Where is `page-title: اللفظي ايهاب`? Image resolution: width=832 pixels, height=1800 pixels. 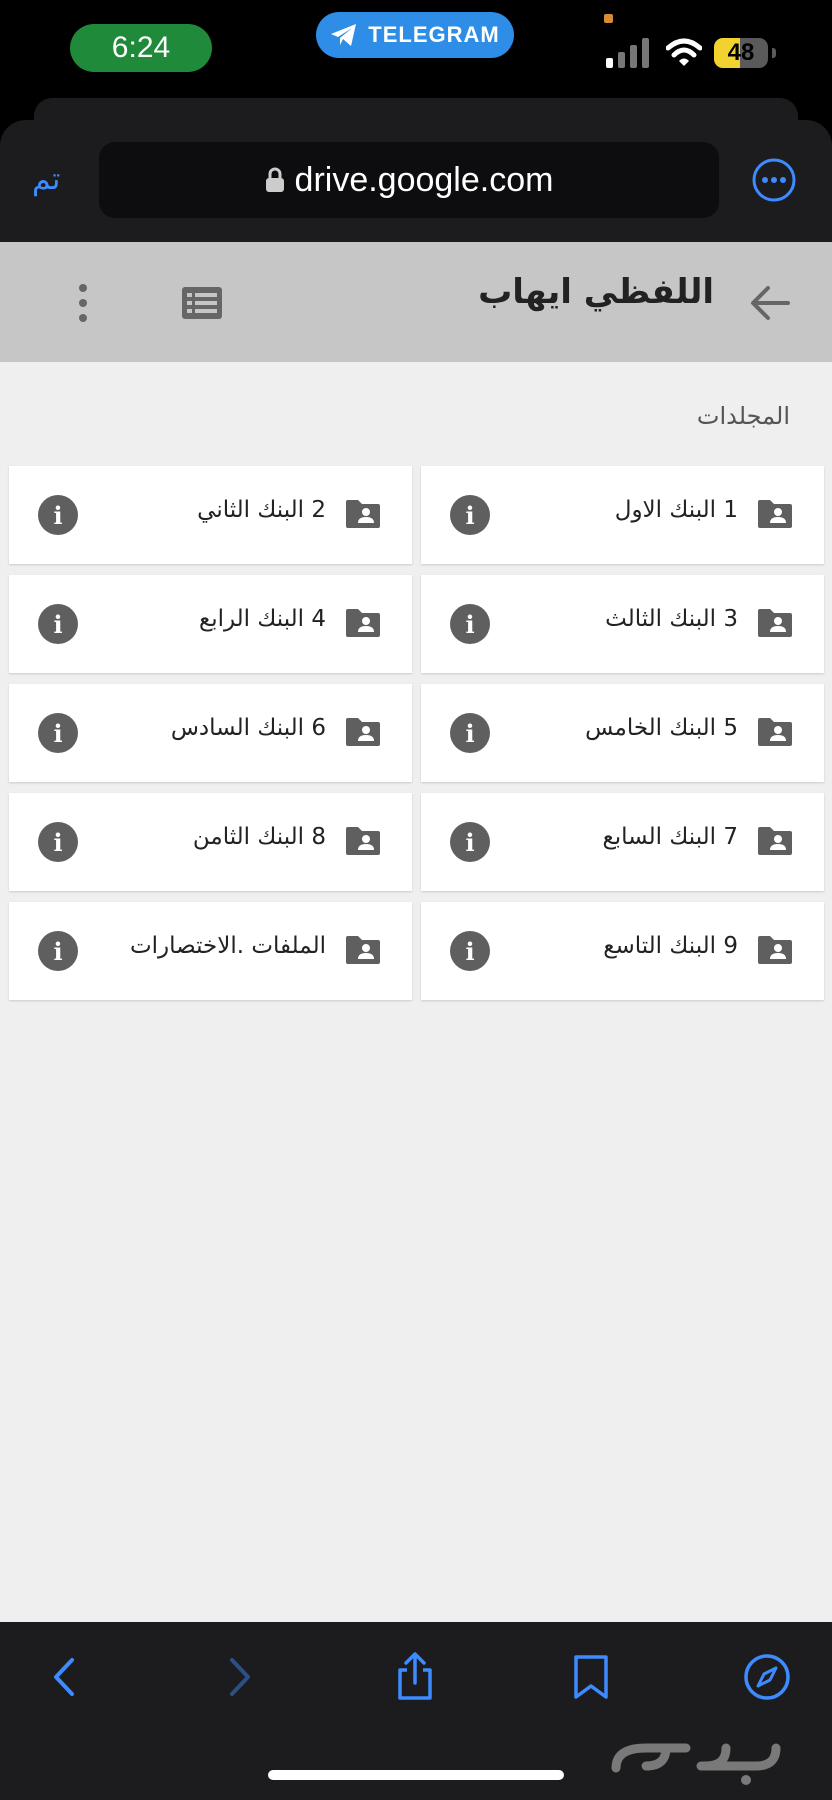 page-title: اللفظي ايهاب is located at coordinates (596, 292).